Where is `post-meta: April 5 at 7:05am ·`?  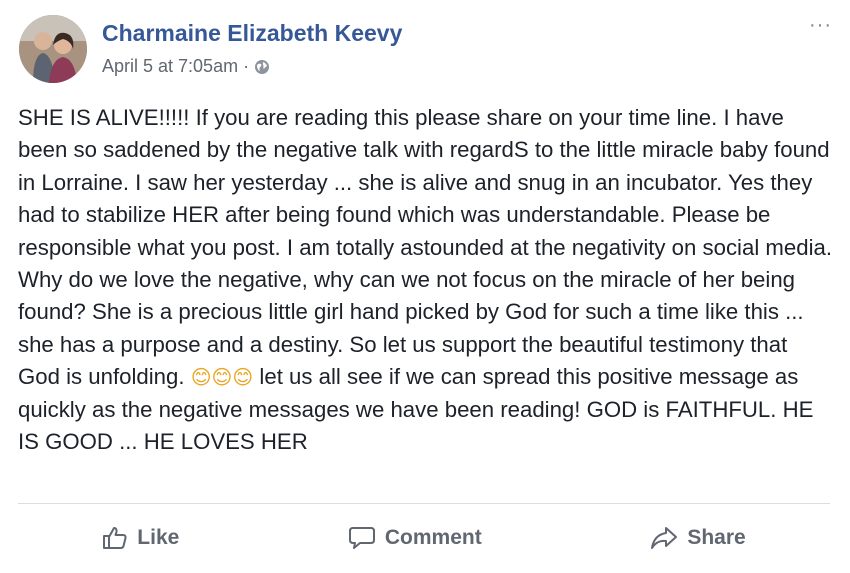
post-meta: April 5 at 7:05am · is located at coordinates (186, 66).